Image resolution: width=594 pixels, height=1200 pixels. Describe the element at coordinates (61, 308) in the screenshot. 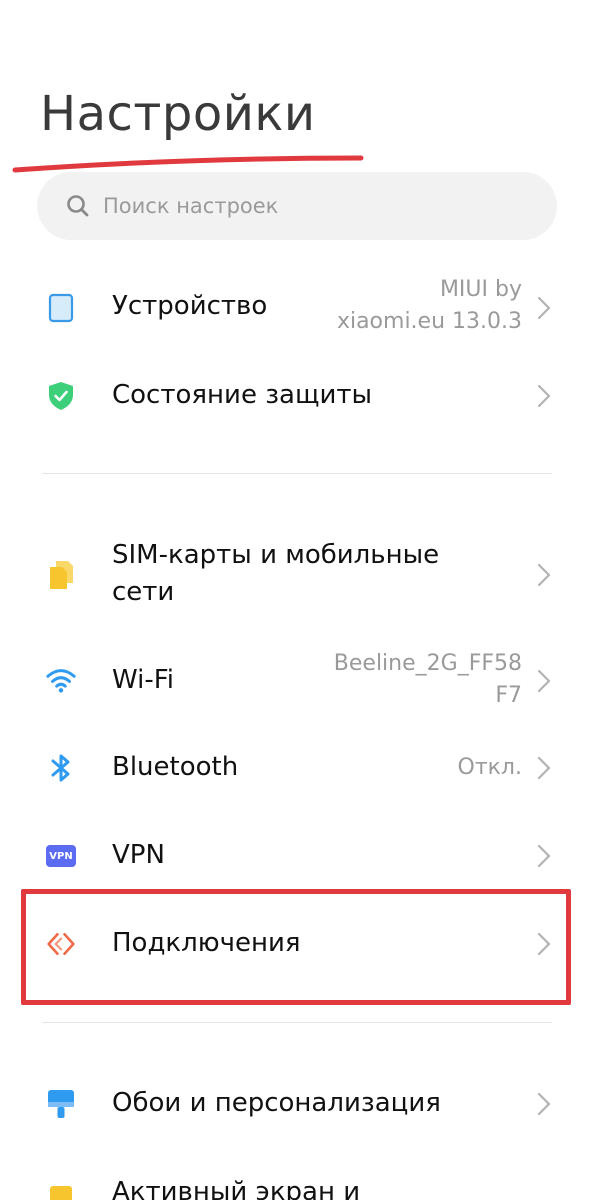

I see `phone-device-icon` at that location.